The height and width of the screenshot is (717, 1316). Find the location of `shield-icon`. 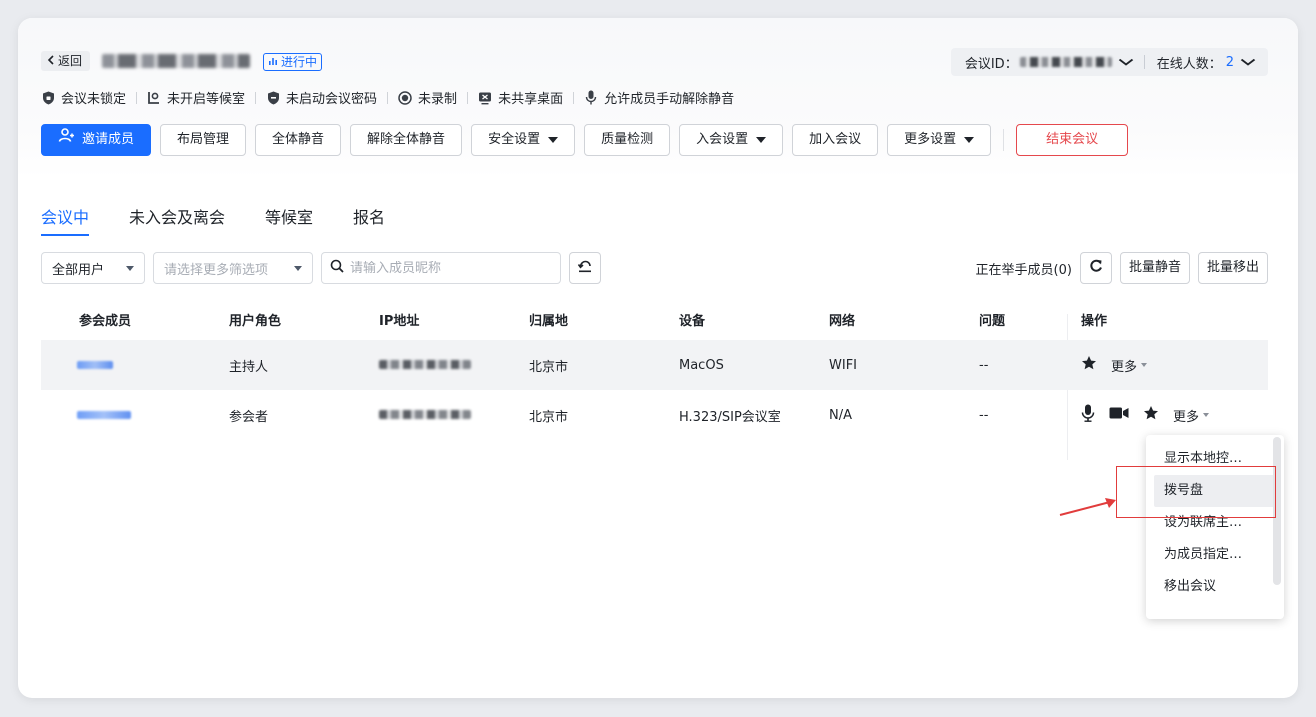

shield-icon is located at coordinates (48, 98).